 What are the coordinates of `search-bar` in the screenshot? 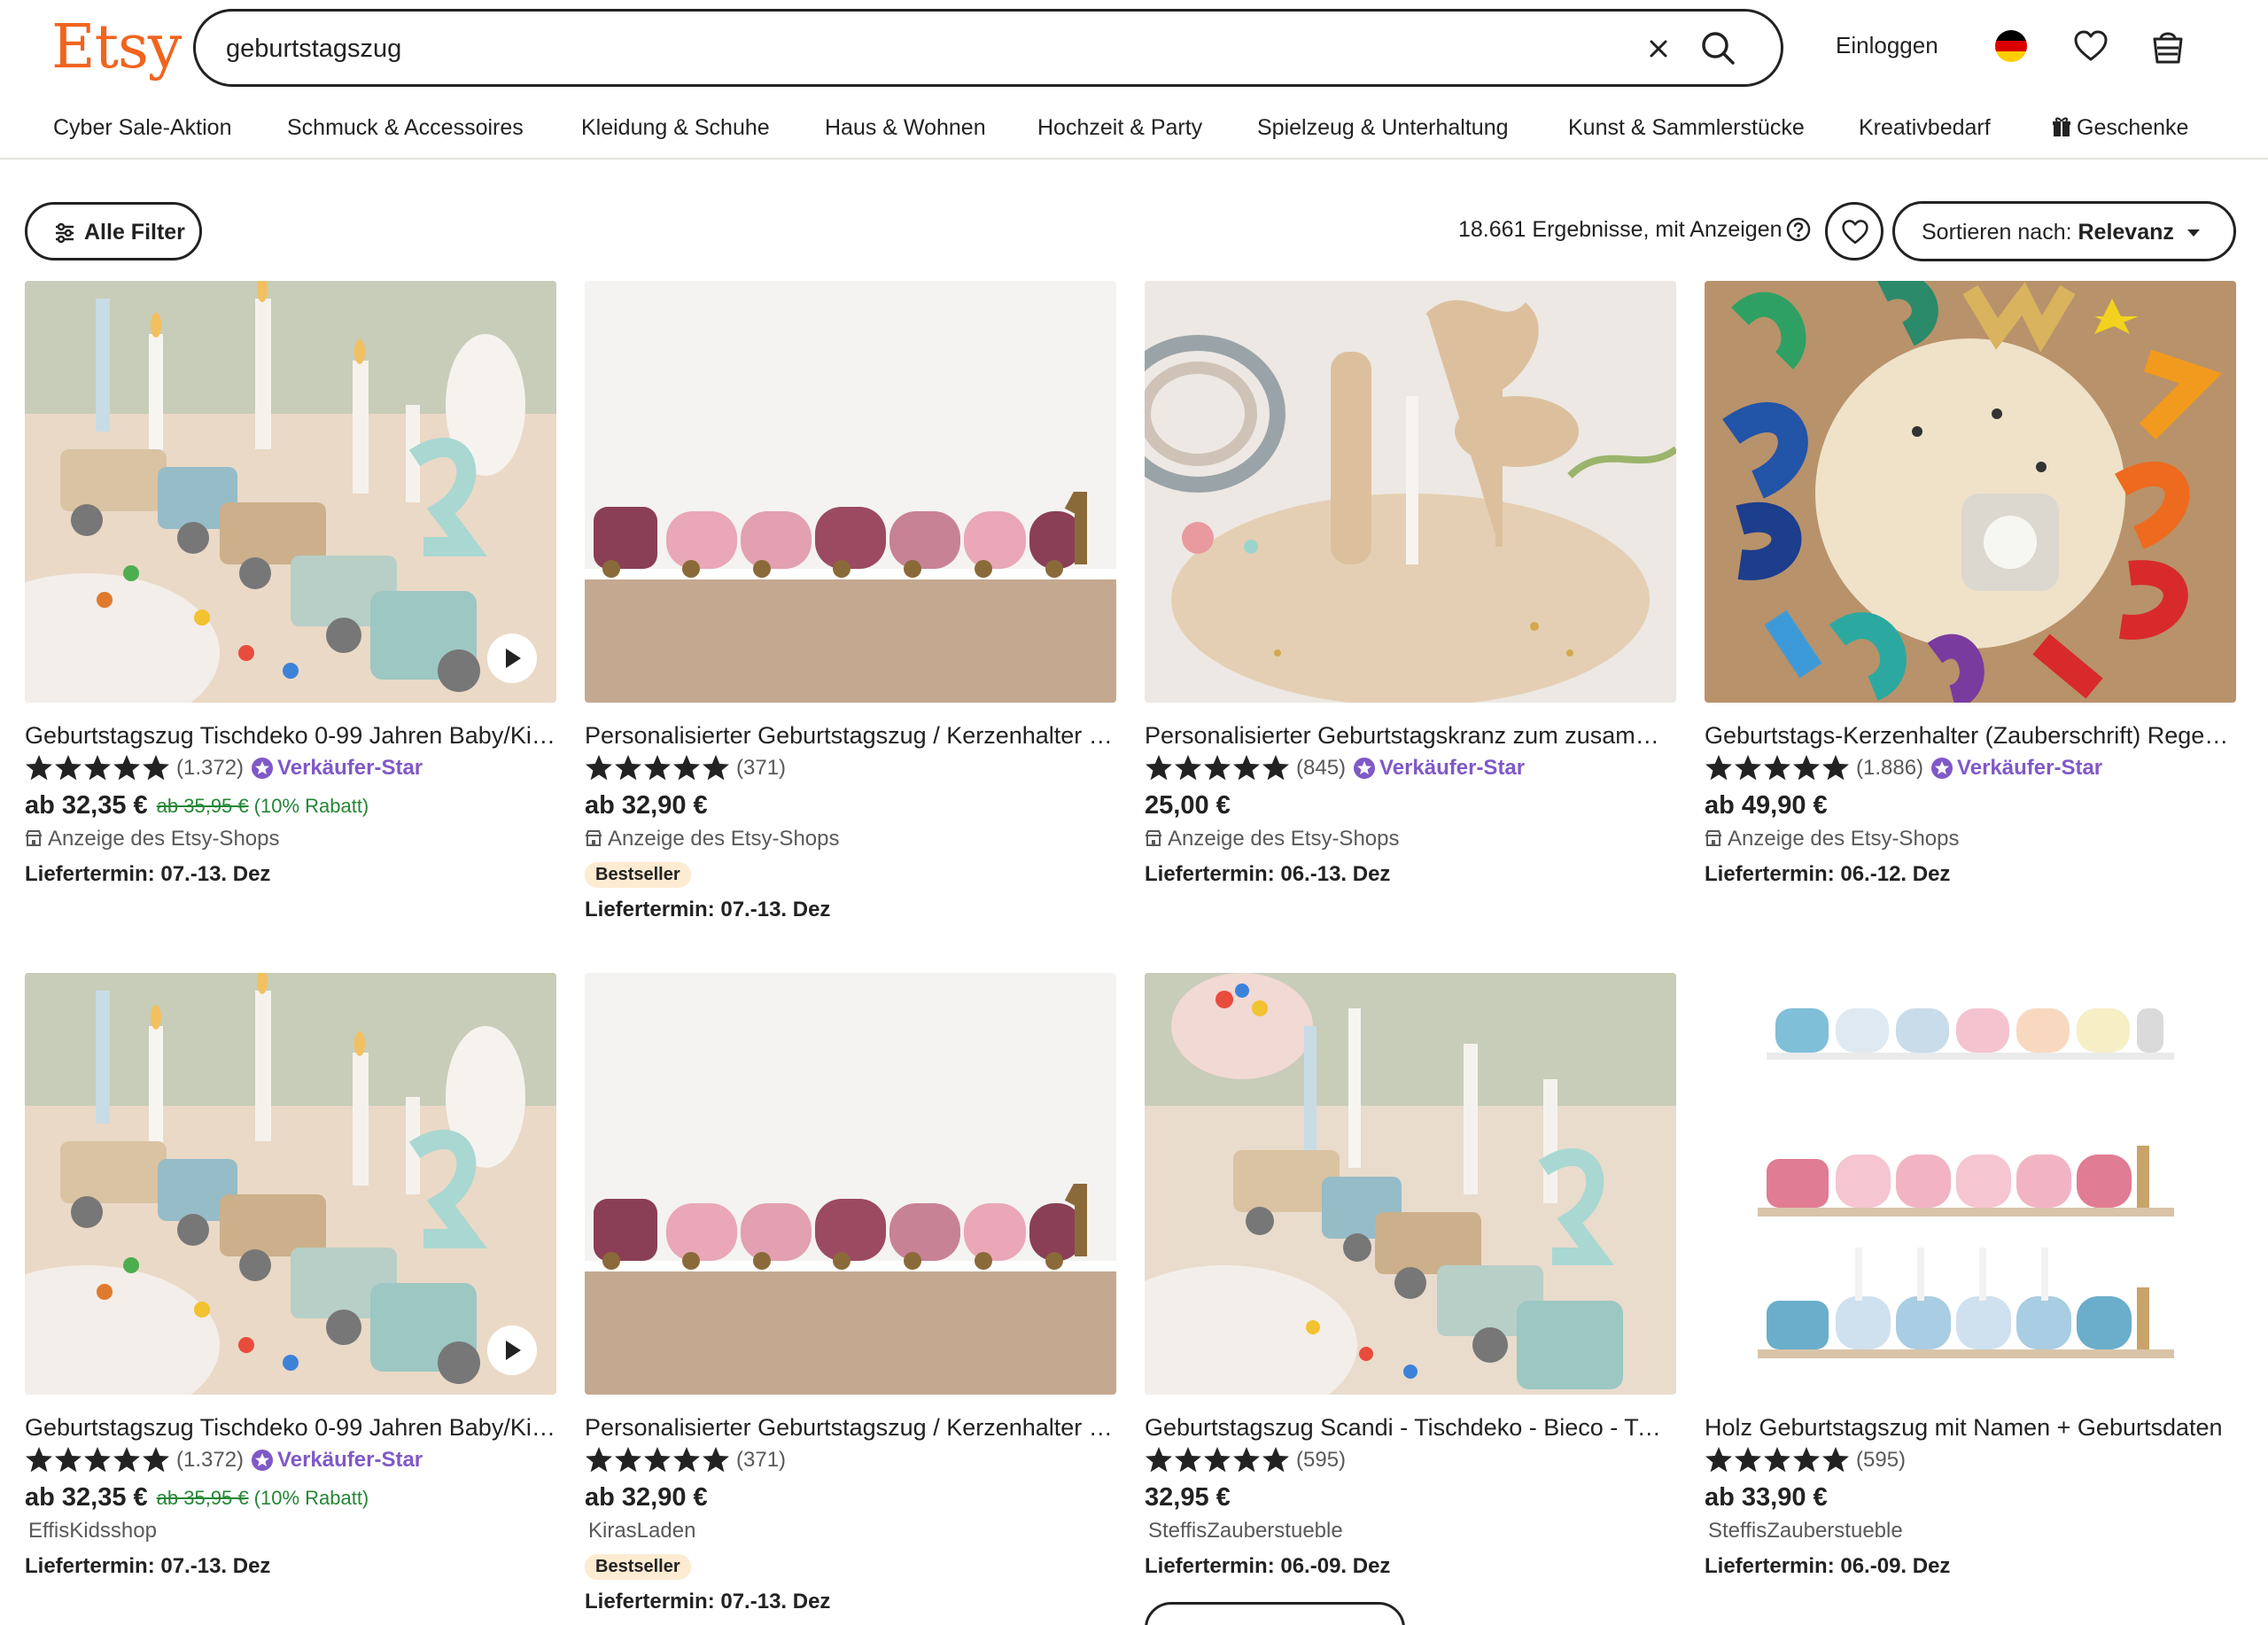 It's located at (988, 48).